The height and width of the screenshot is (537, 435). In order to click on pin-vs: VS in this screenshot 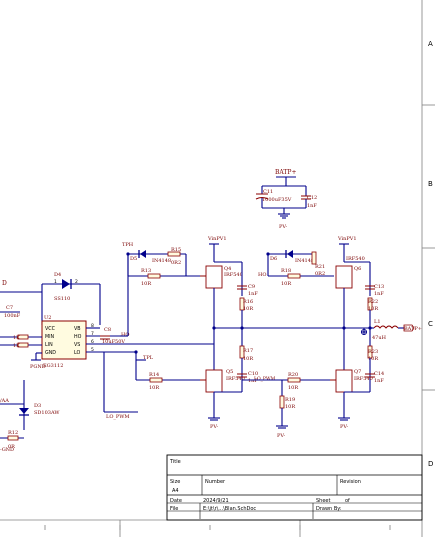, I will do `click(77, 345)`.